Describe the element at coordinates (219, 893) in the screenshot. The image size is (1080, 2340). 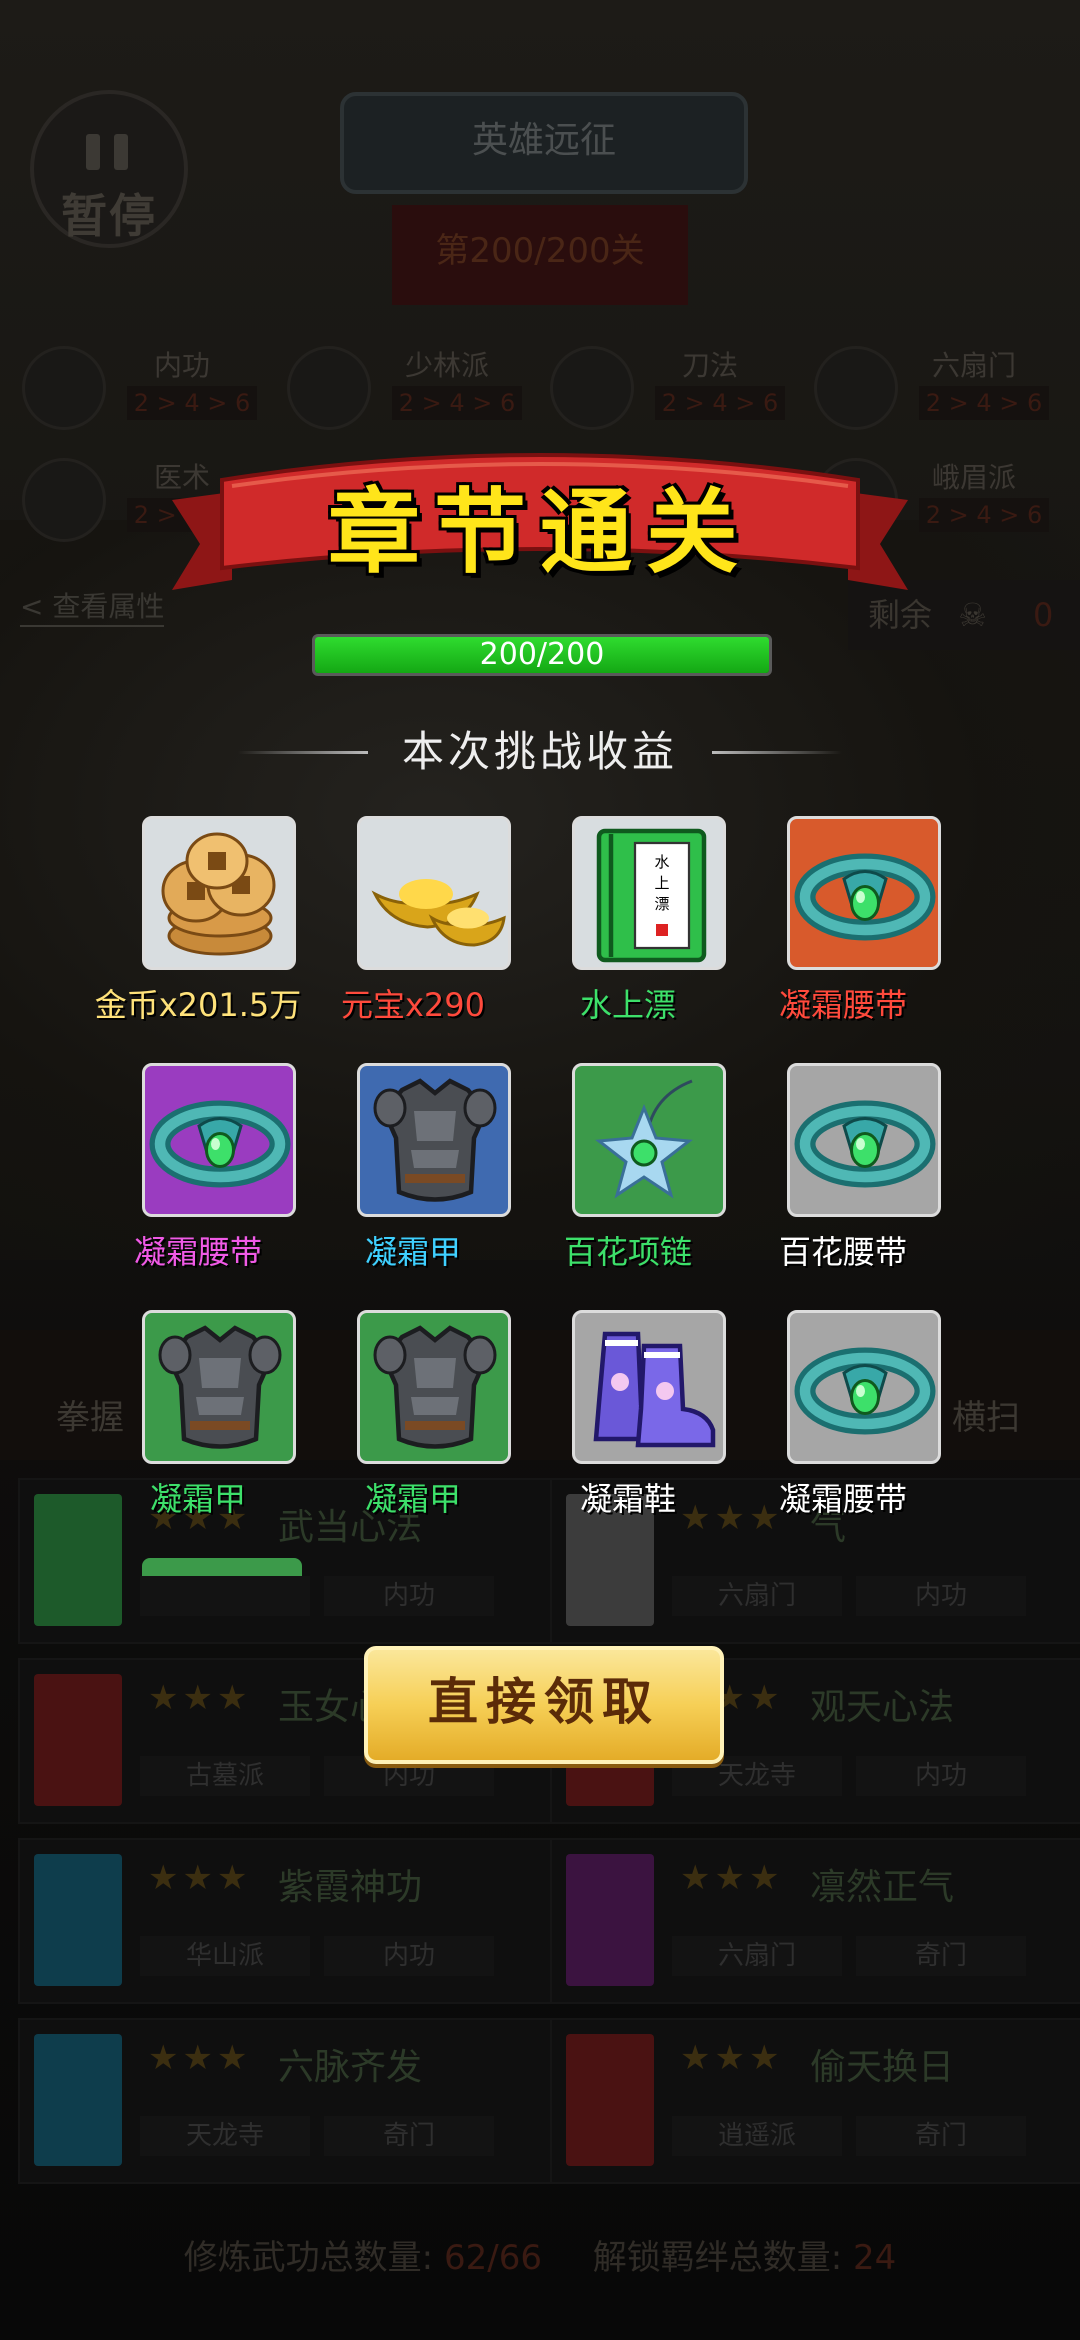
I see `coins-icon` at that location.